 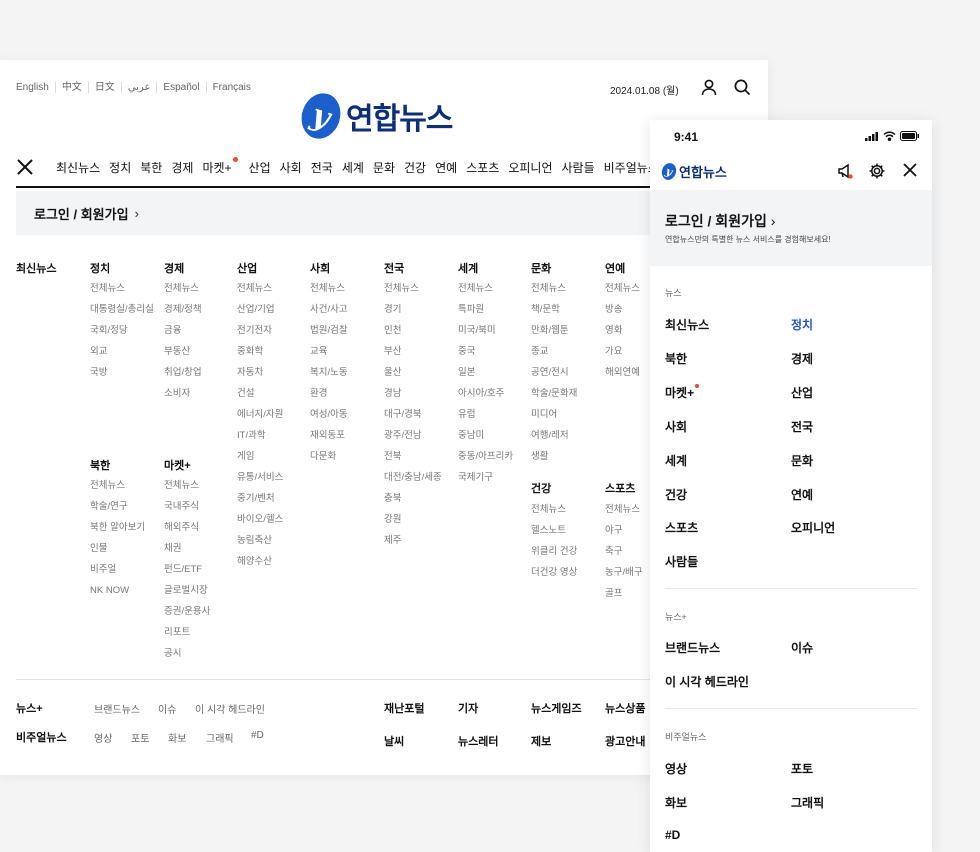 I want to click on footer-d: #D, so click(x=257, y=735).